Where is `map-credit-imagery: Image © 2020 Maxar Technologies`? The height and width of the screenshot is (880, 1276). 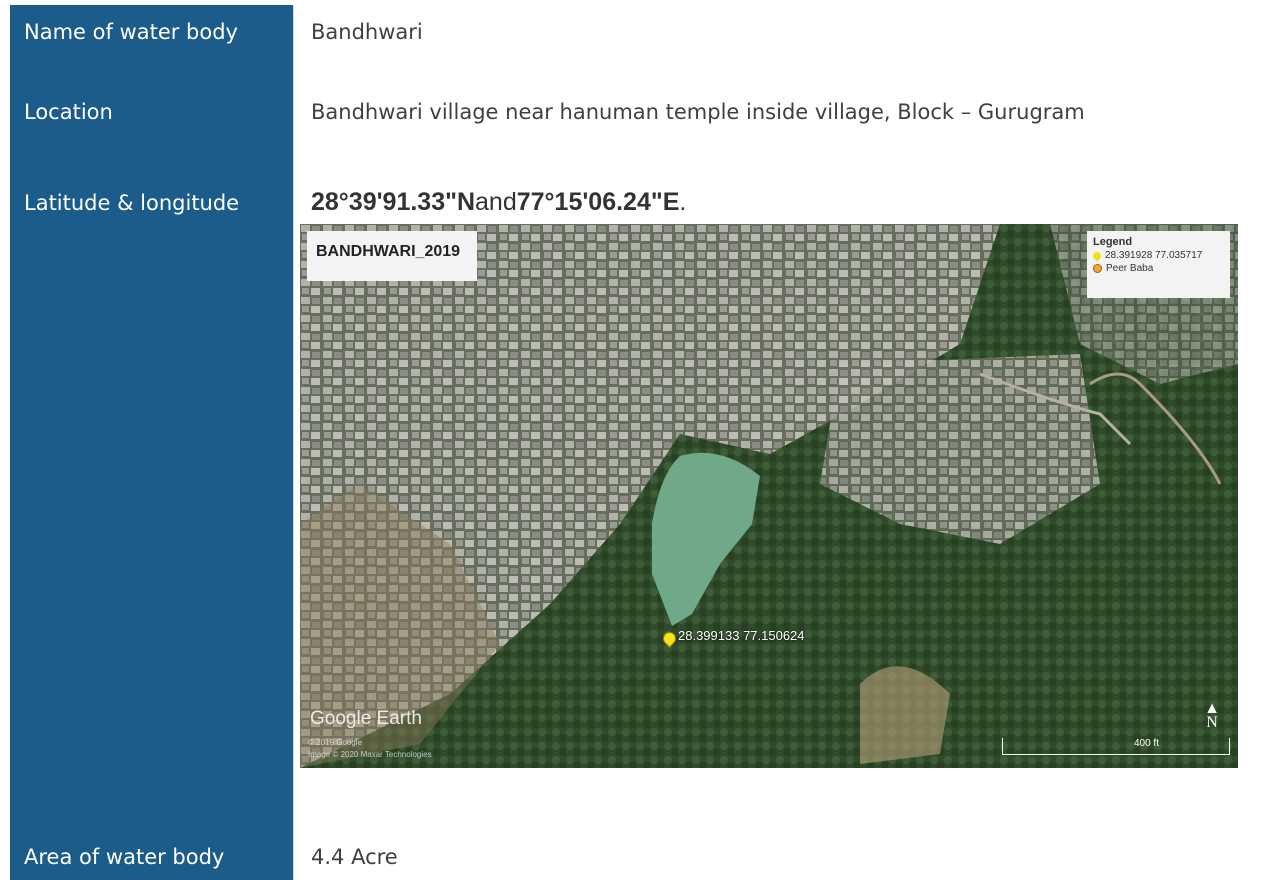
map-credit-imagery: Image © 2020 Maxar Technologies is located at coordinates (370, 754).